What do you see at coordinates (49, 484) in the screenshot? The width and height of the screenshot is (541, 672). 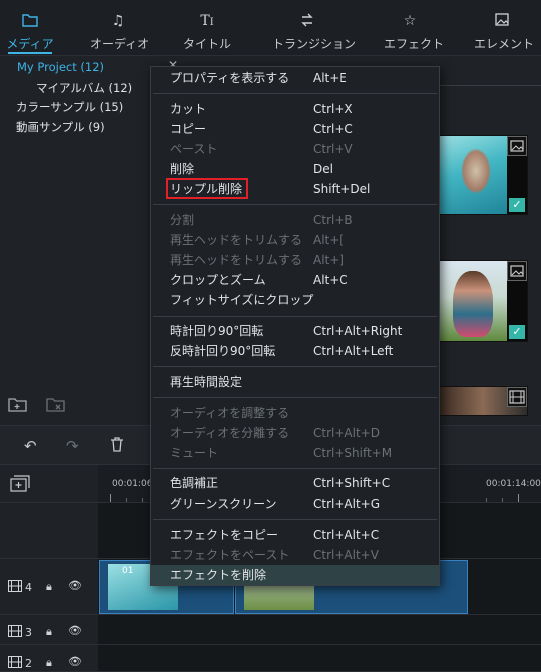 I see `timeline-corner` at bounding box center [49, 484].